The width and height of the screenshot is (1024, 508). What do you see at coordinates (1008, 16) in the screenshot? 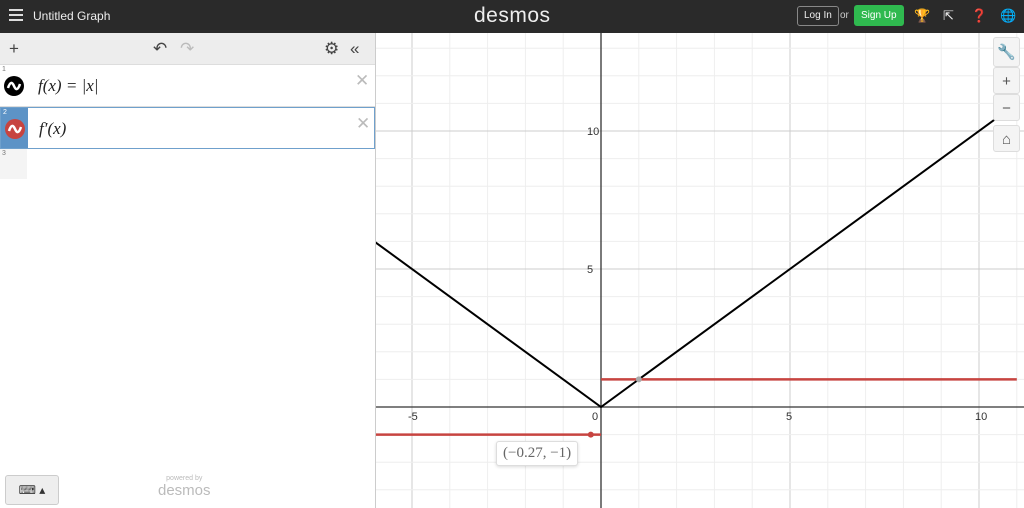
I see `language-globe-icon: 🌐` at bounding box center [1008, 16].